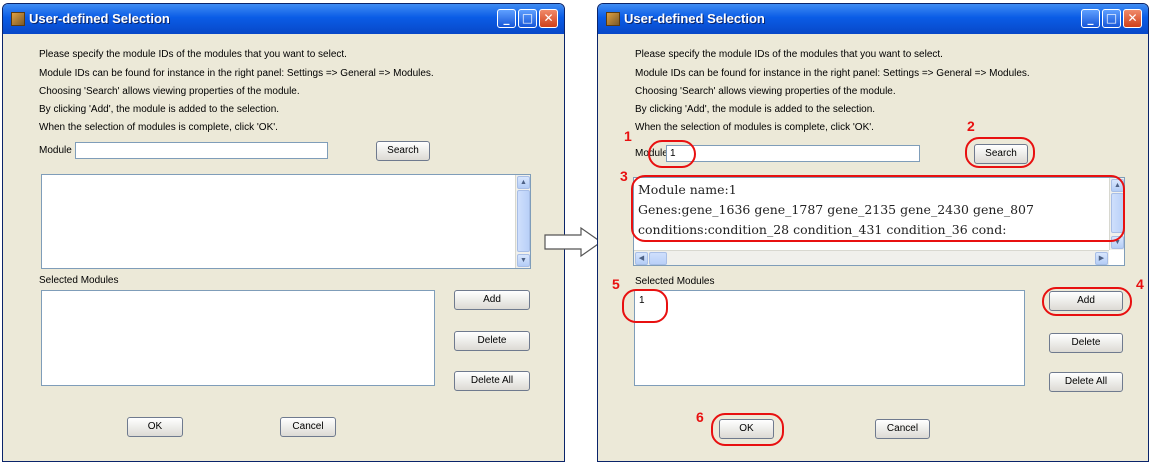 The width and height of the screenshot is (1151, 465). I want to click on scroll-left-icon: ◀, so click(641, 258).